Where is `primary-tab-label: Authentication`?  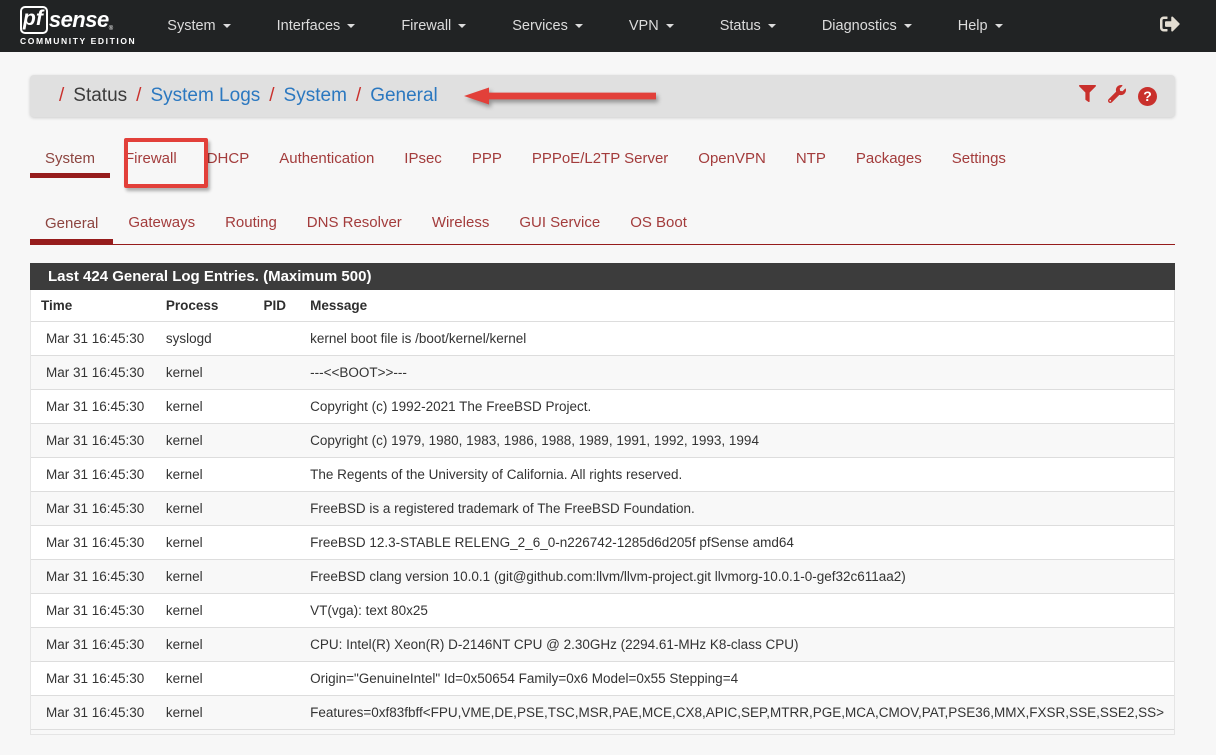
primary-tab-label: Authentication is located at coordinates (327, 158).